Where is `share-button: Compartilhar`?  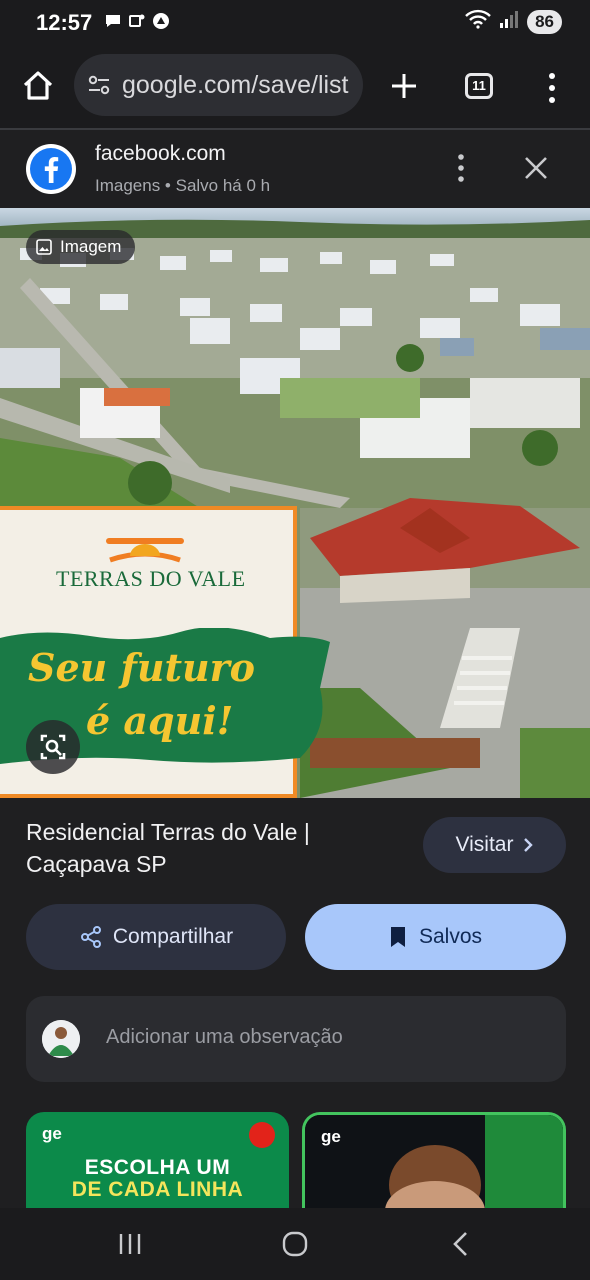
share-button: Compartilhar is located at coordinates (156, 937).